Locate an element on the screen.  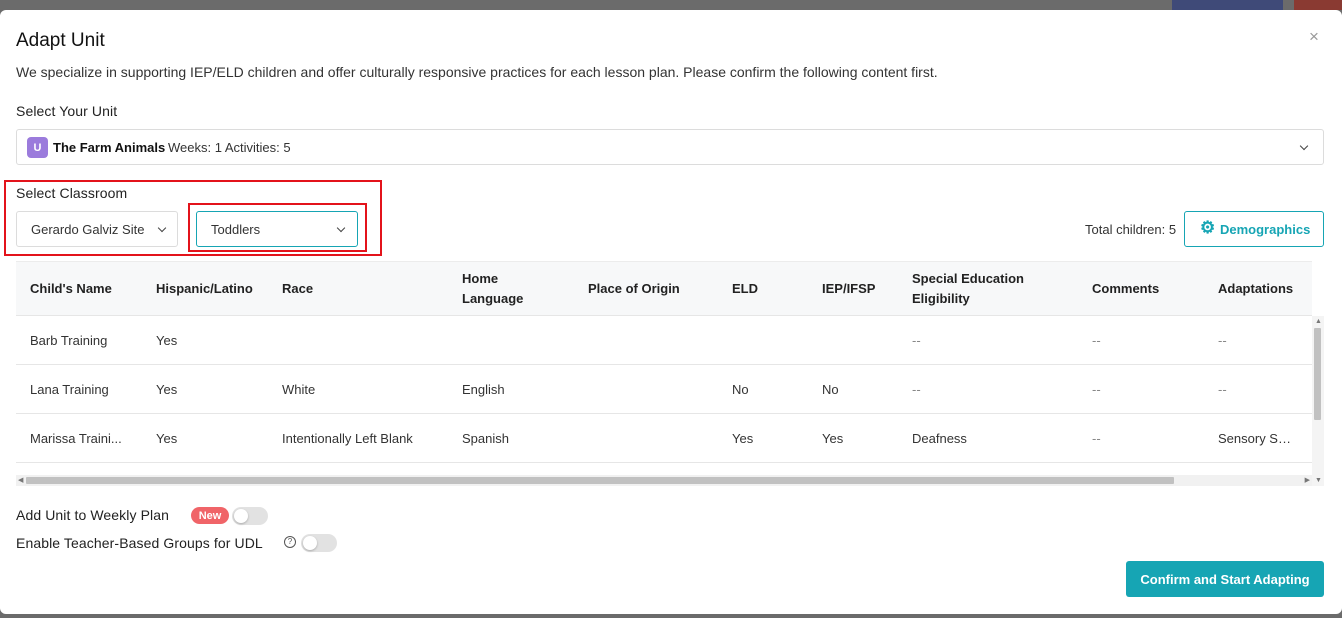
special-education-cell: Deafness is located at coordinates (939, 438).